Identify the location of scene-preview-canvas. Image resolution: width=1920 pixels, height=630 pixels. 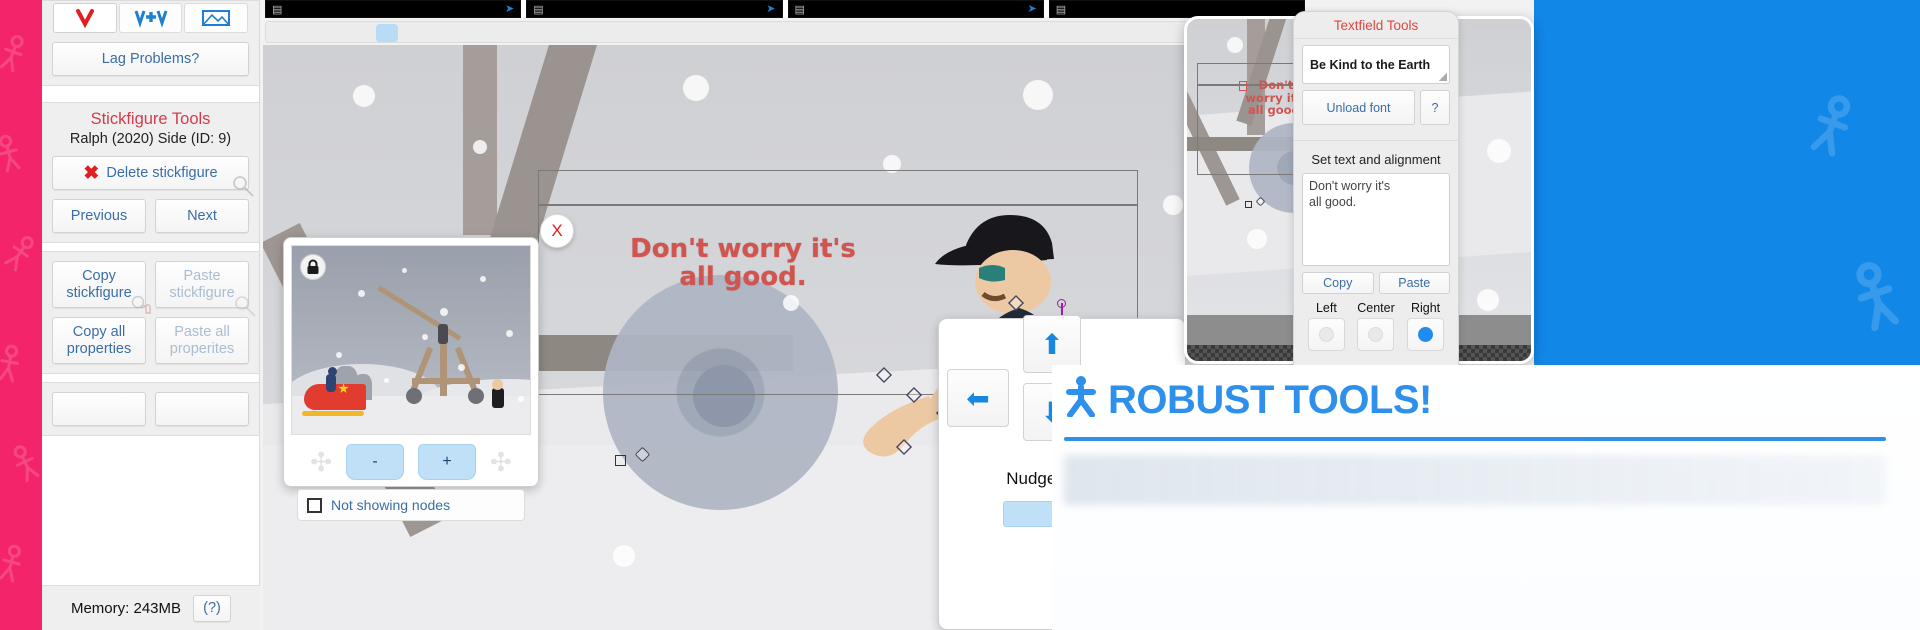
(411, 340).